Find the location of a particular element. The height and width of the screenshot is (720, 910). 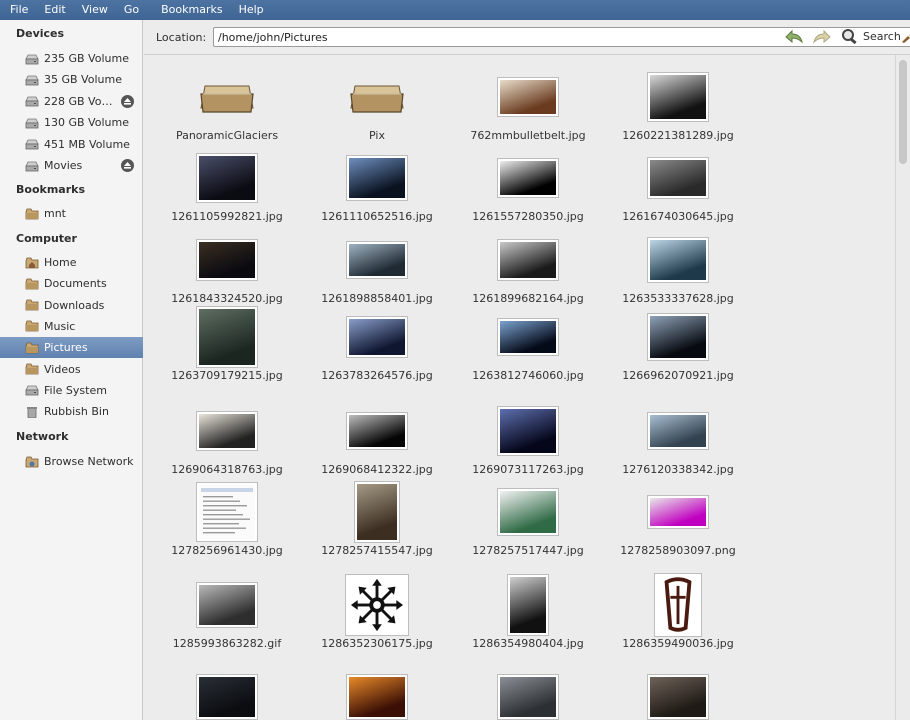

file-name-label: 1278257415547.jpg is located at coordinates (377, 550).